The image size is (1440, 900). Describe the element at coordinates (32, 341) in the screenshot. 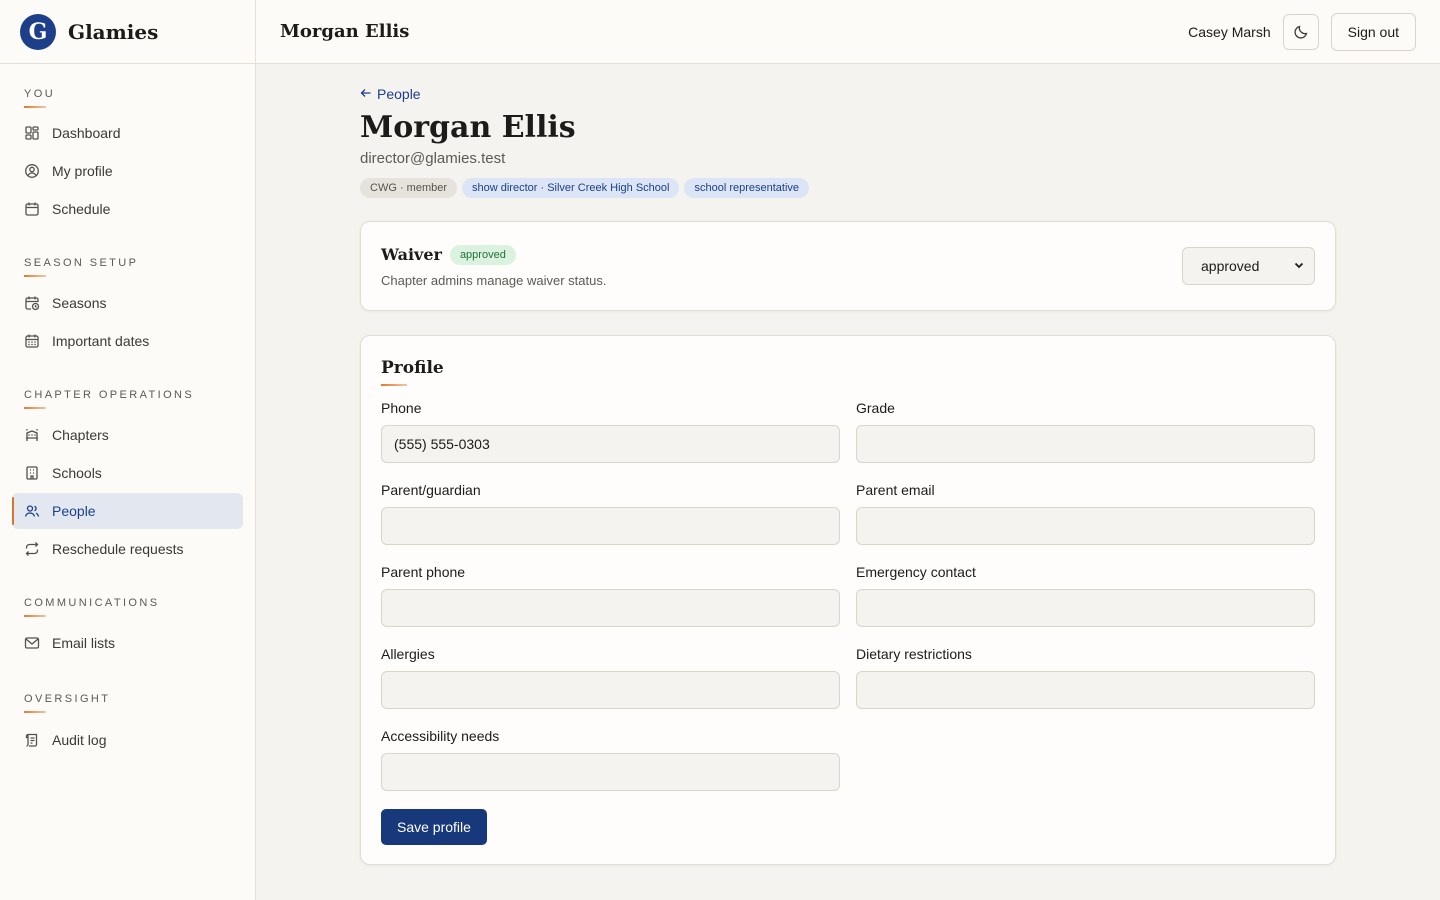

I see `calendar-grid-icon` at that location.